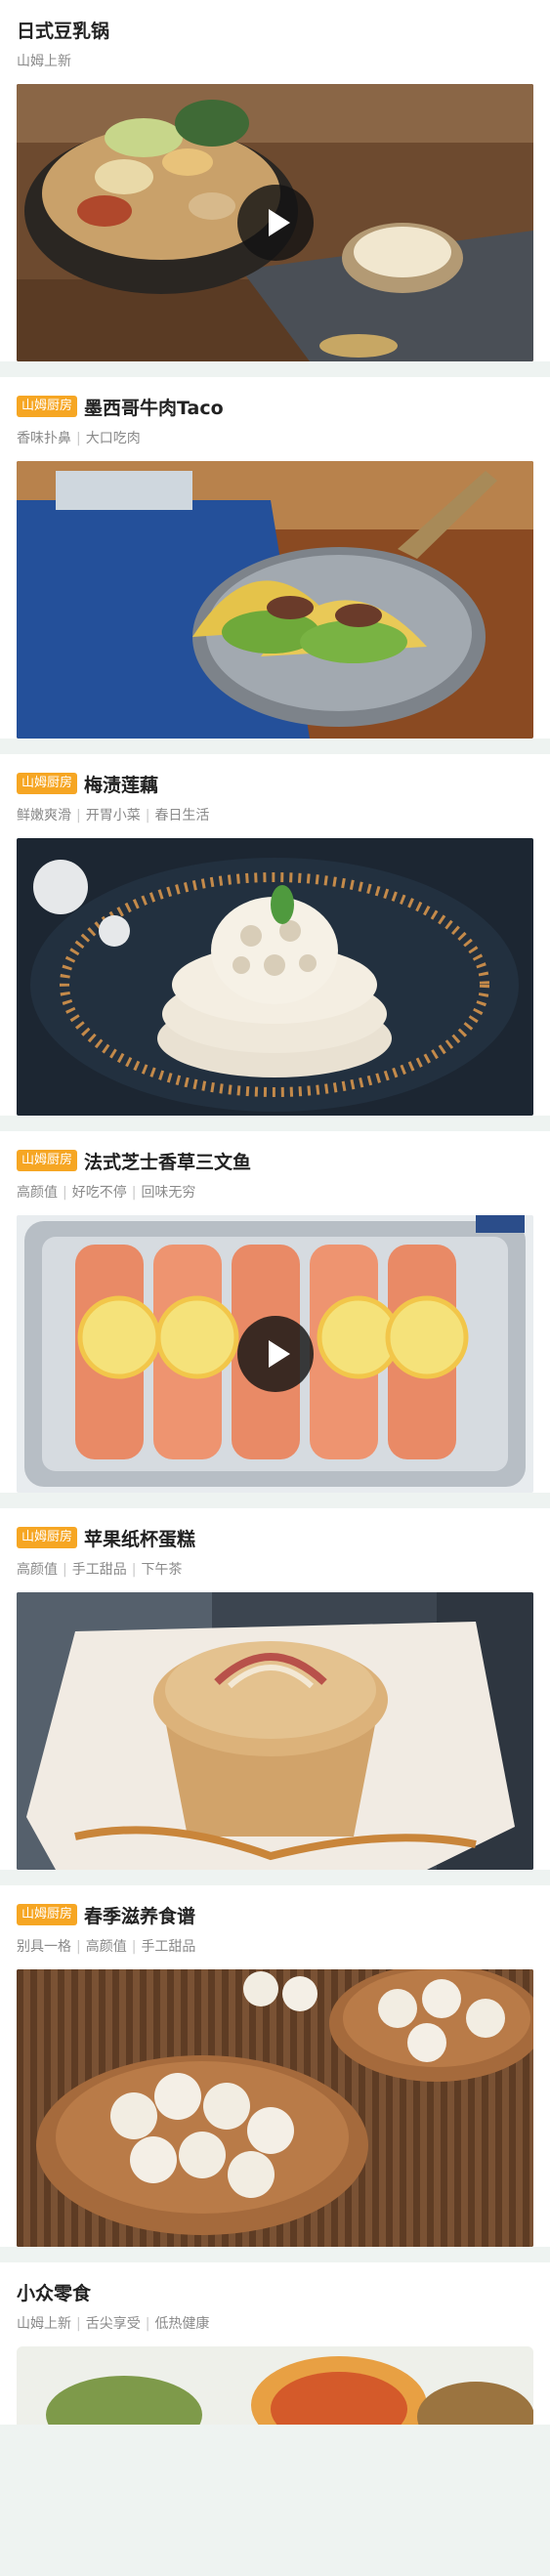 The image size is (550, 2576). I want to click on card-title: 苹果纸杯蛋糕, so click(140, 1538).